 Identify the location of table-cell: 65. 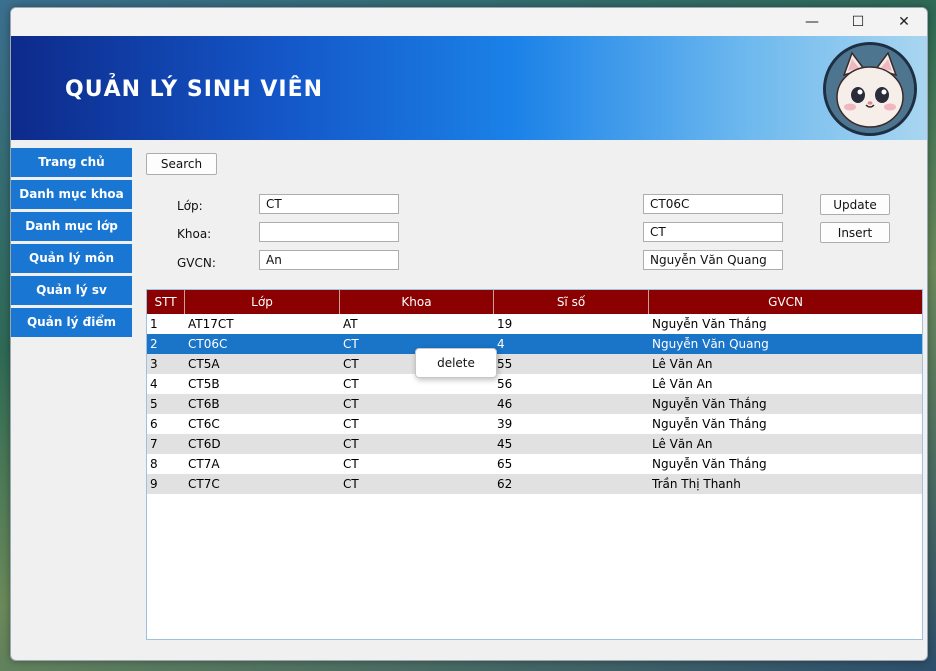
(505, 464).